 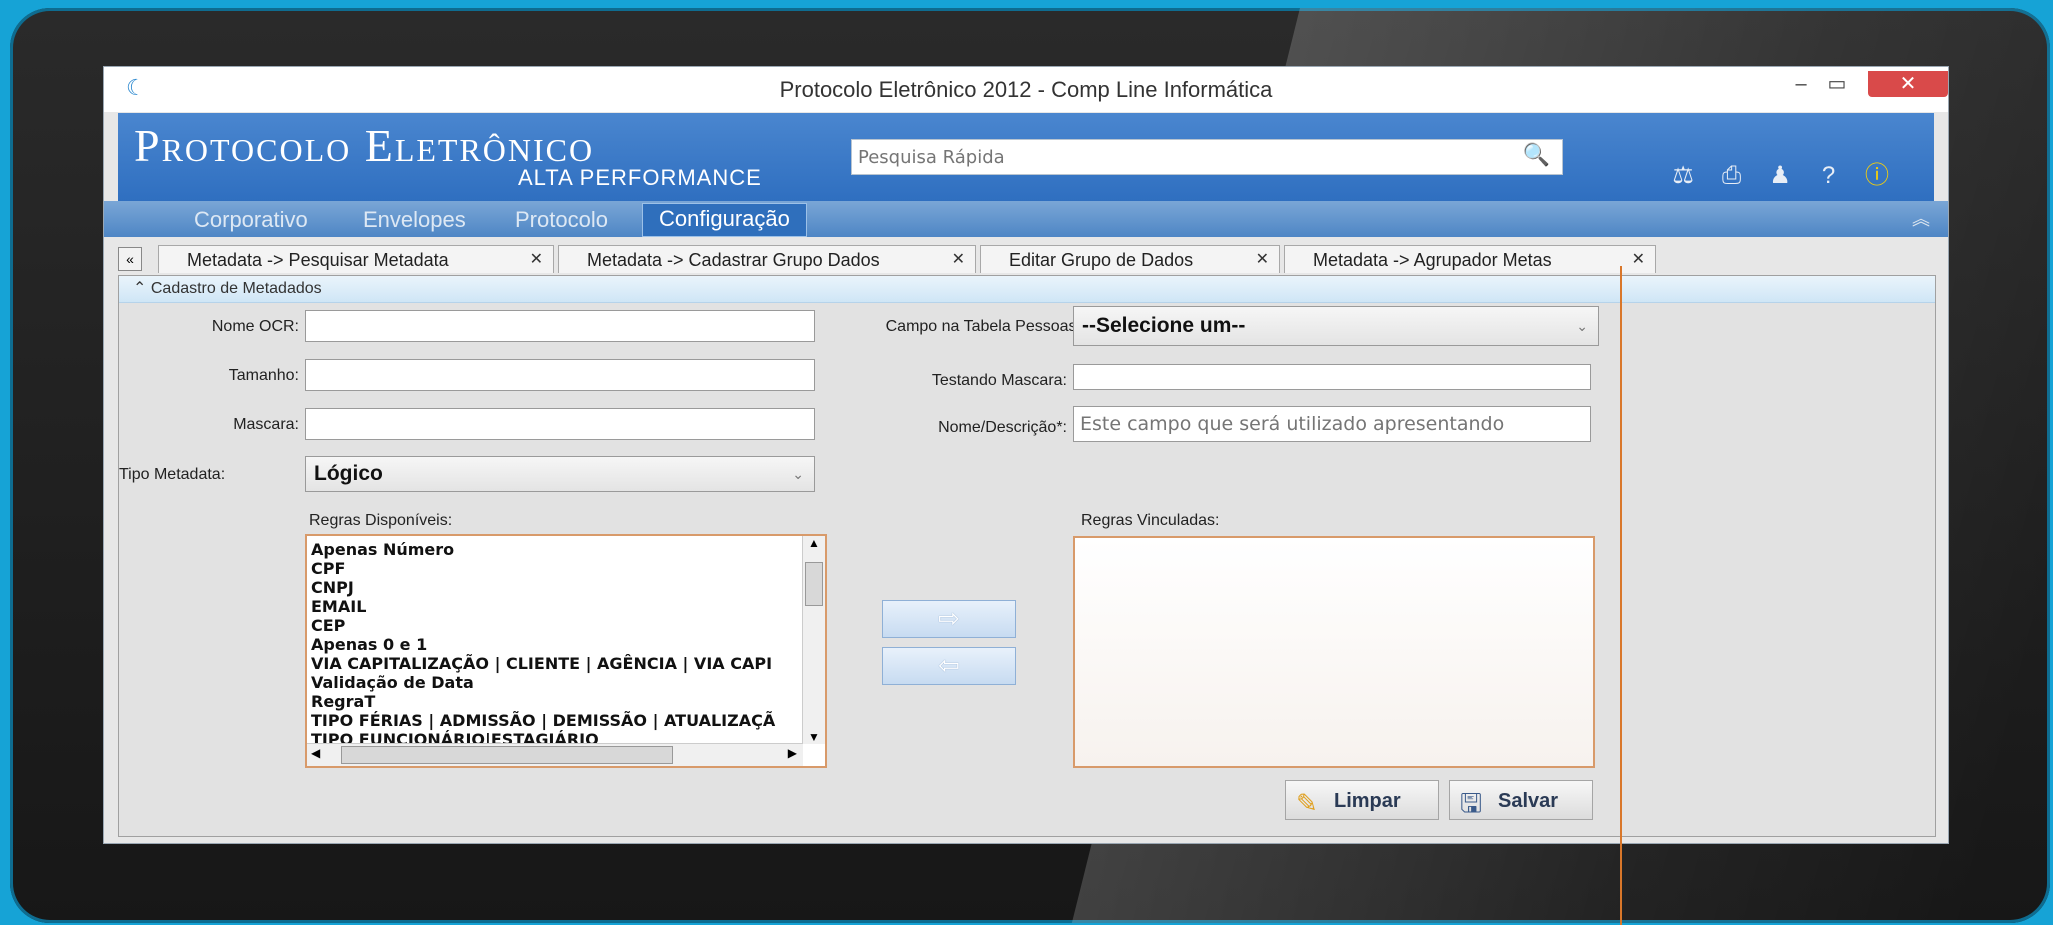 I want to click on quick-search: 🔍, so click(x=1207, y=157).